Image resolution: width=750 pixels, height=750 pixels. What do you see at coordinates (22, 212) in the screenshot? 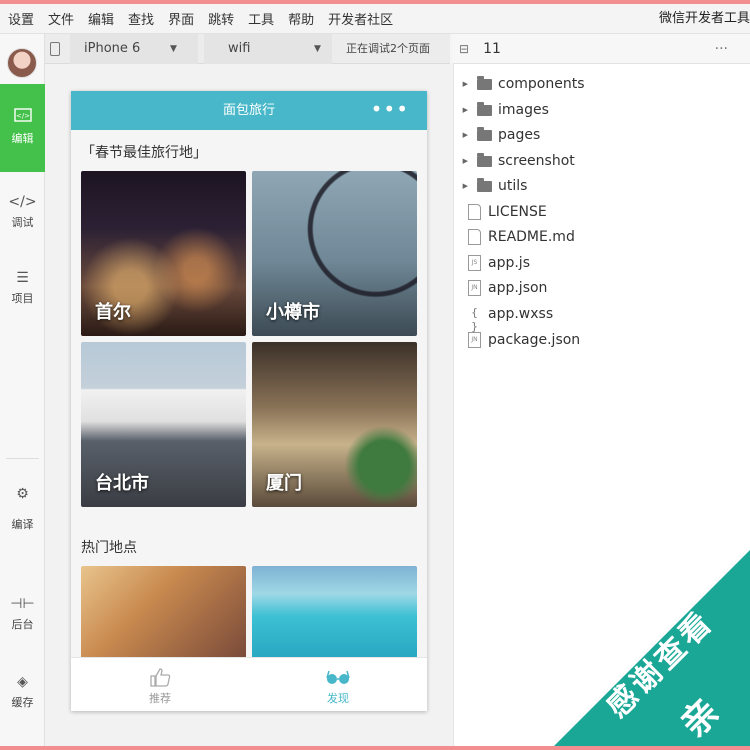
I see `sidebar-item-debug: </> 调试` at bounding box center [22, 212].